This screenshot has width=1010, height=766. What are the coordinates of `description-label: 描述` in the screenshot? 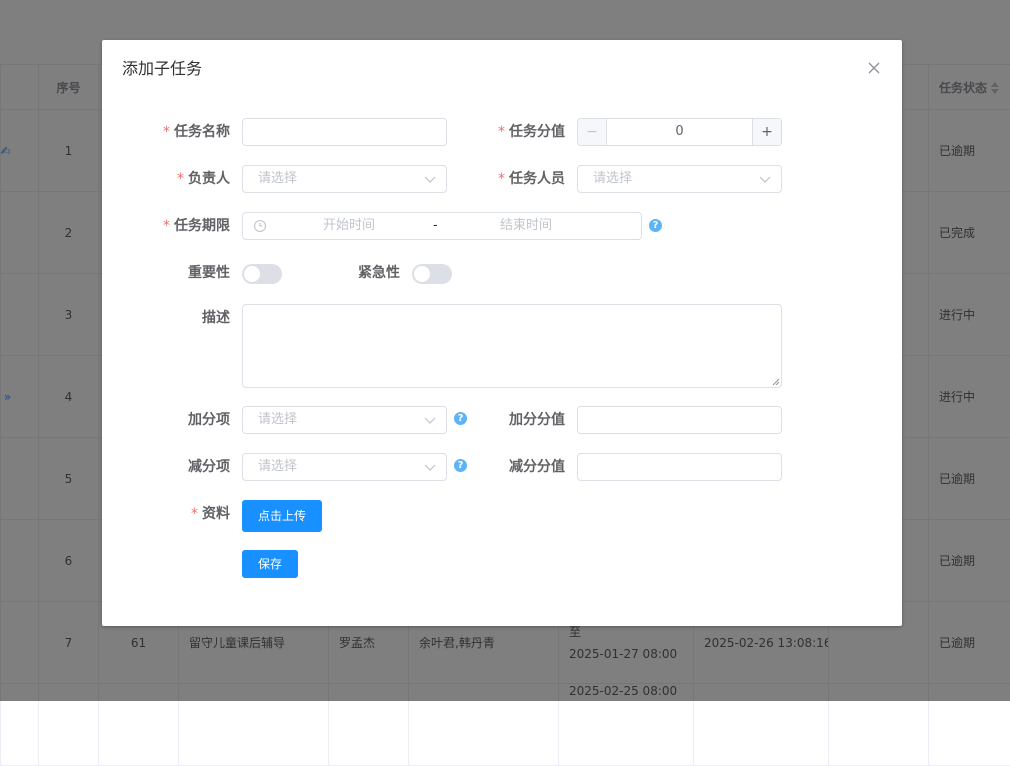 It's located at (216, 318).